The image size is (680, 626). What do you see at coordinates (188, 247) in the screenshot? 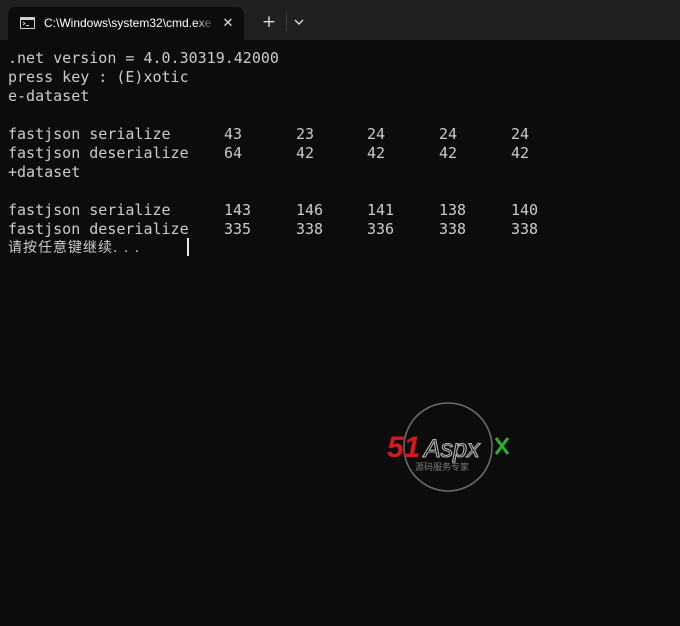
I see `text-cursor` at bounding box center [188, 247].